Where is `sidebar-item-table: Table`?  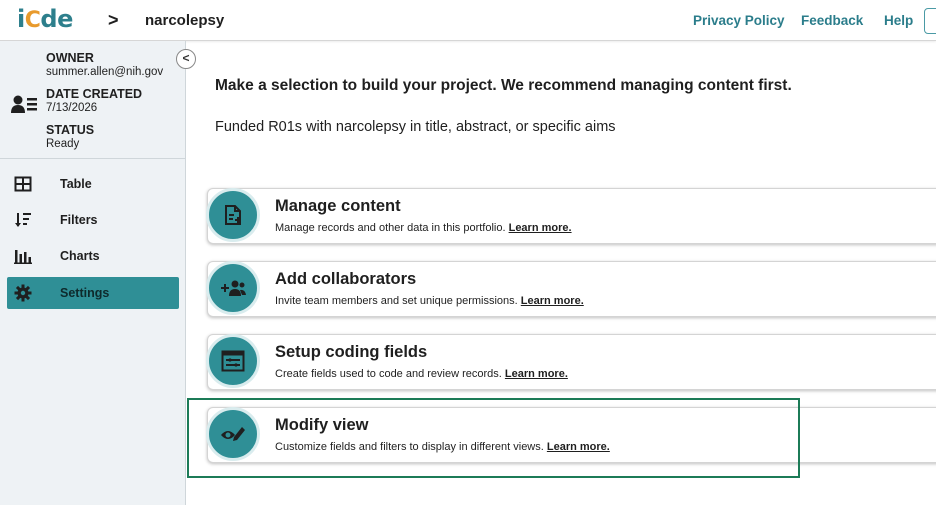
sidebar-item-table: Table is located at coordinates (93, 184).